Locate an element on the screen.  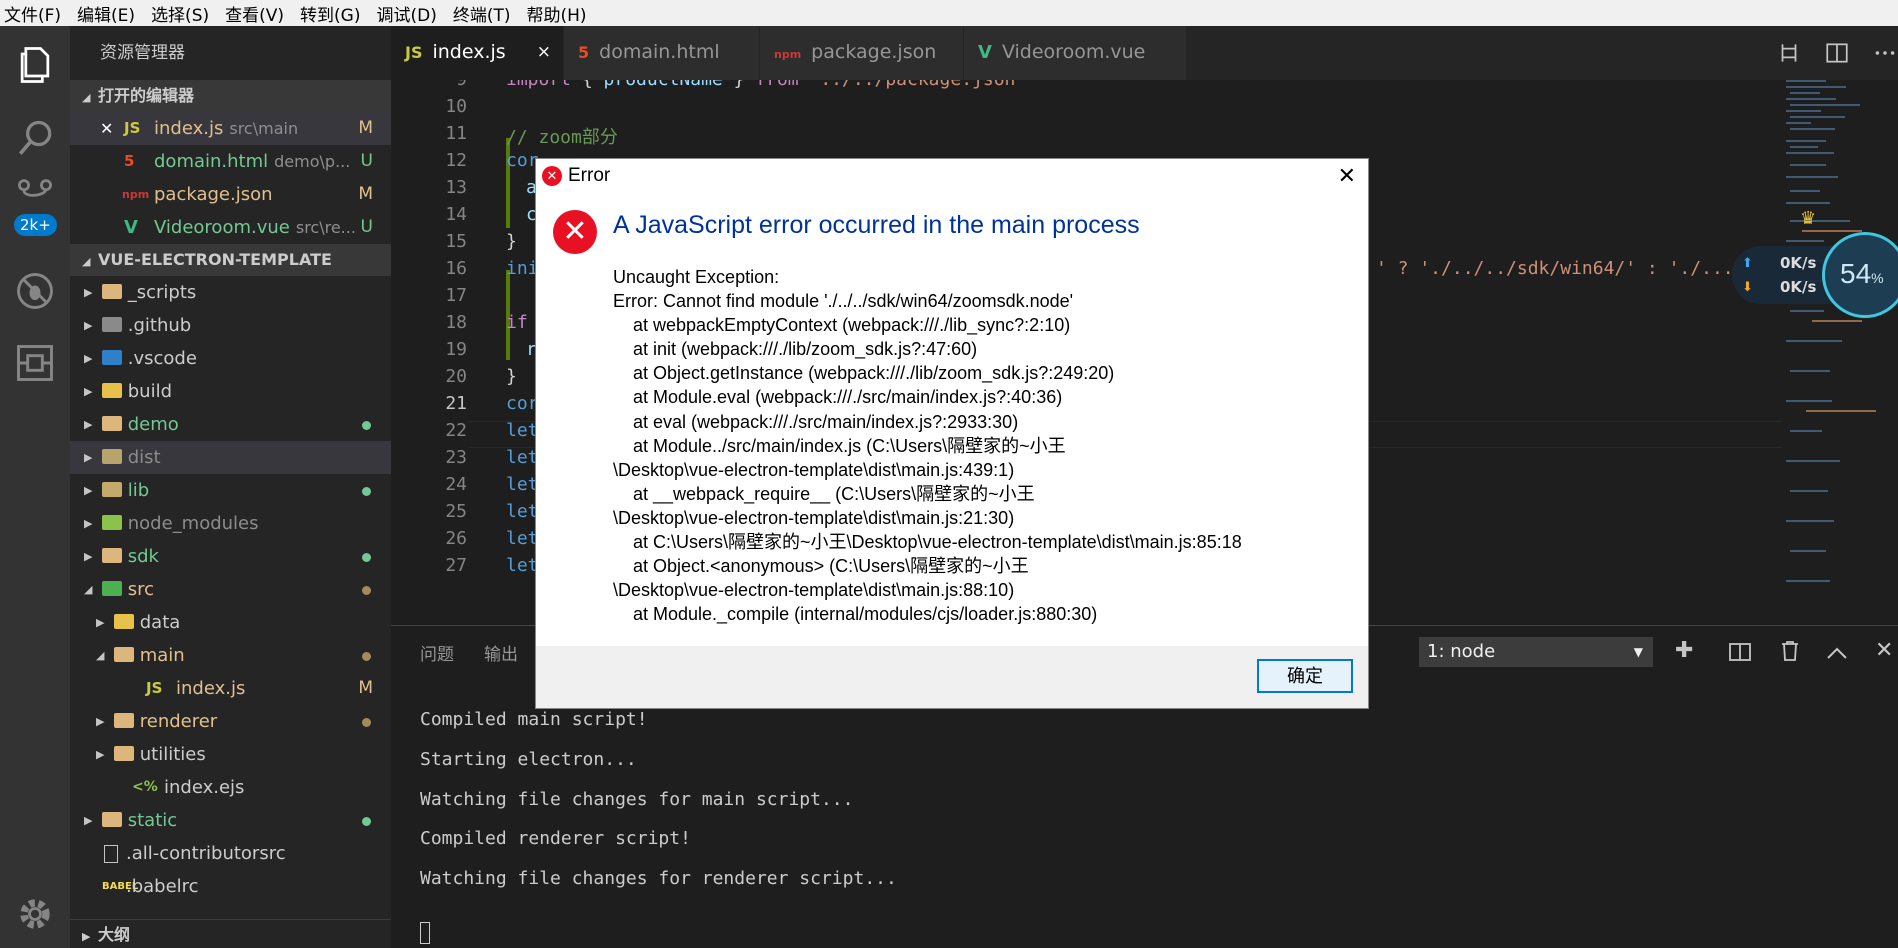
close-panel-icon: ✕ is located at coordinates (1884, 650).